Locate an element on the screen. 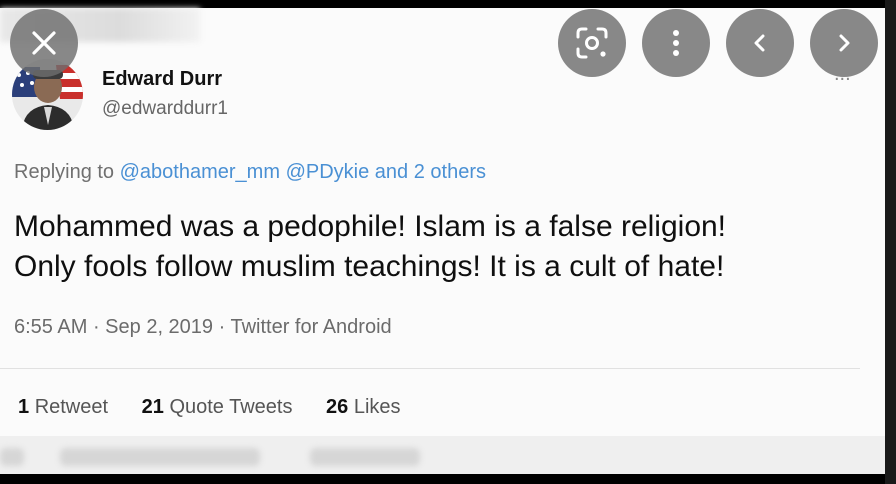 This screenshot has height=484, width=896. others-link: and 2 others is located at coordinates (430, 172).